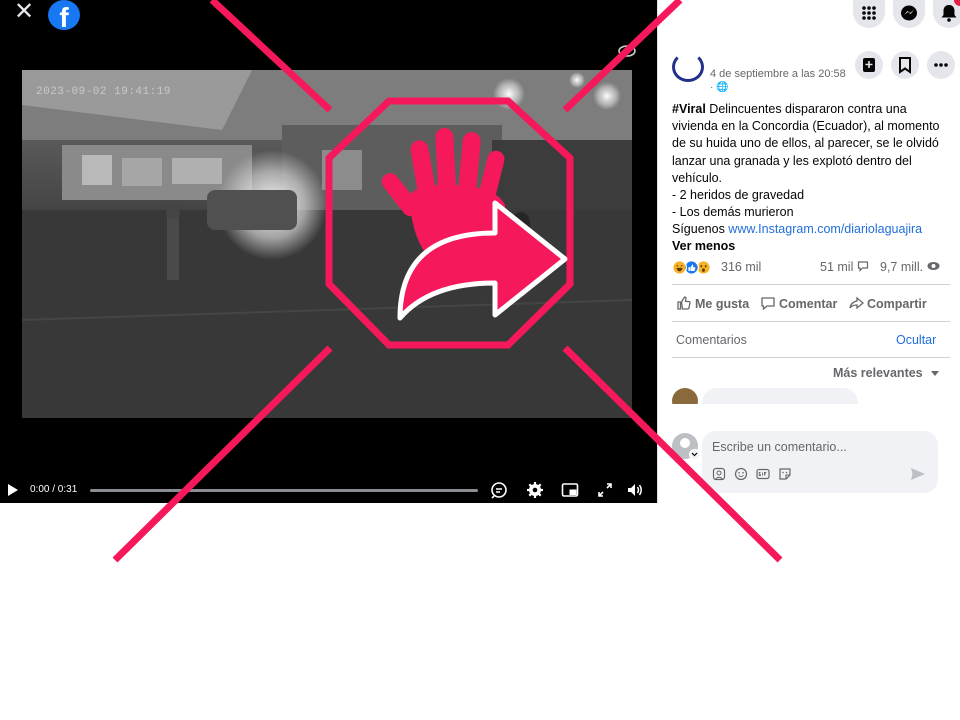  Describe the element at coordinates (635, 490) in the screenshot. I see `volume-icon` at that location.